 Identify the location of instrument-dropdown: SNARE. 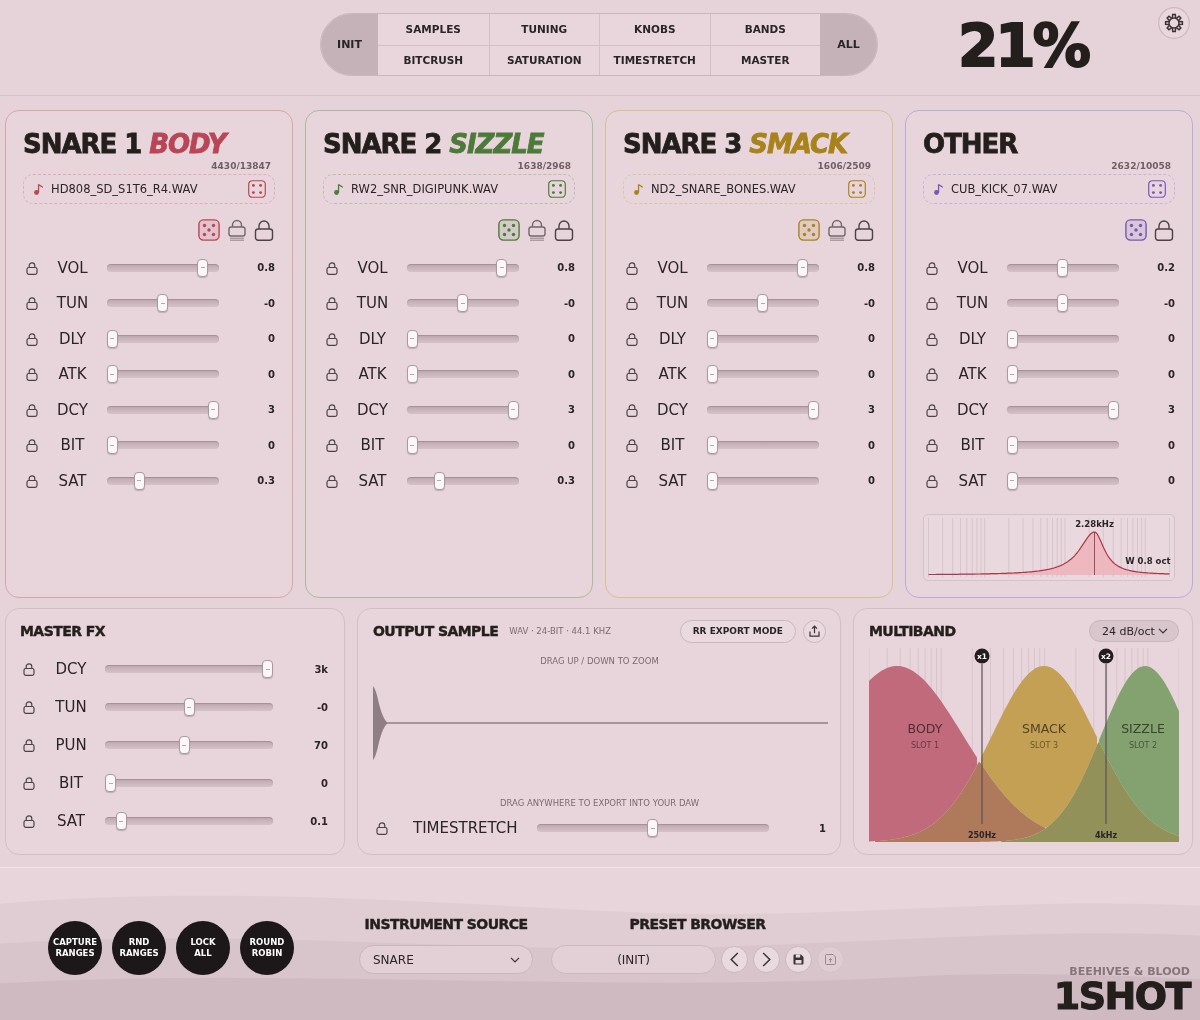
(446, 959).